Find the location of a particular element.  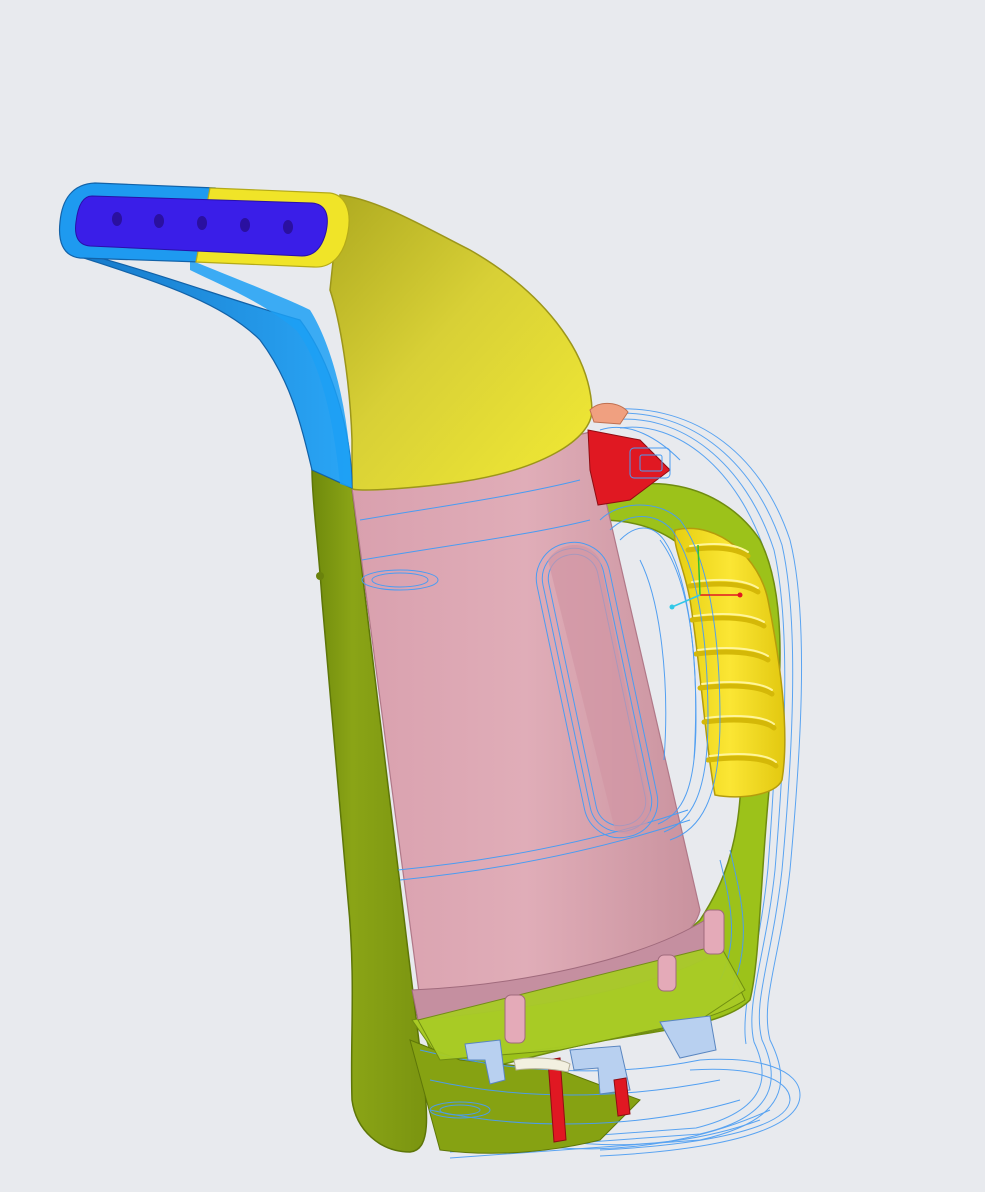

body-screw-hole is located at coordinates (320, 576).